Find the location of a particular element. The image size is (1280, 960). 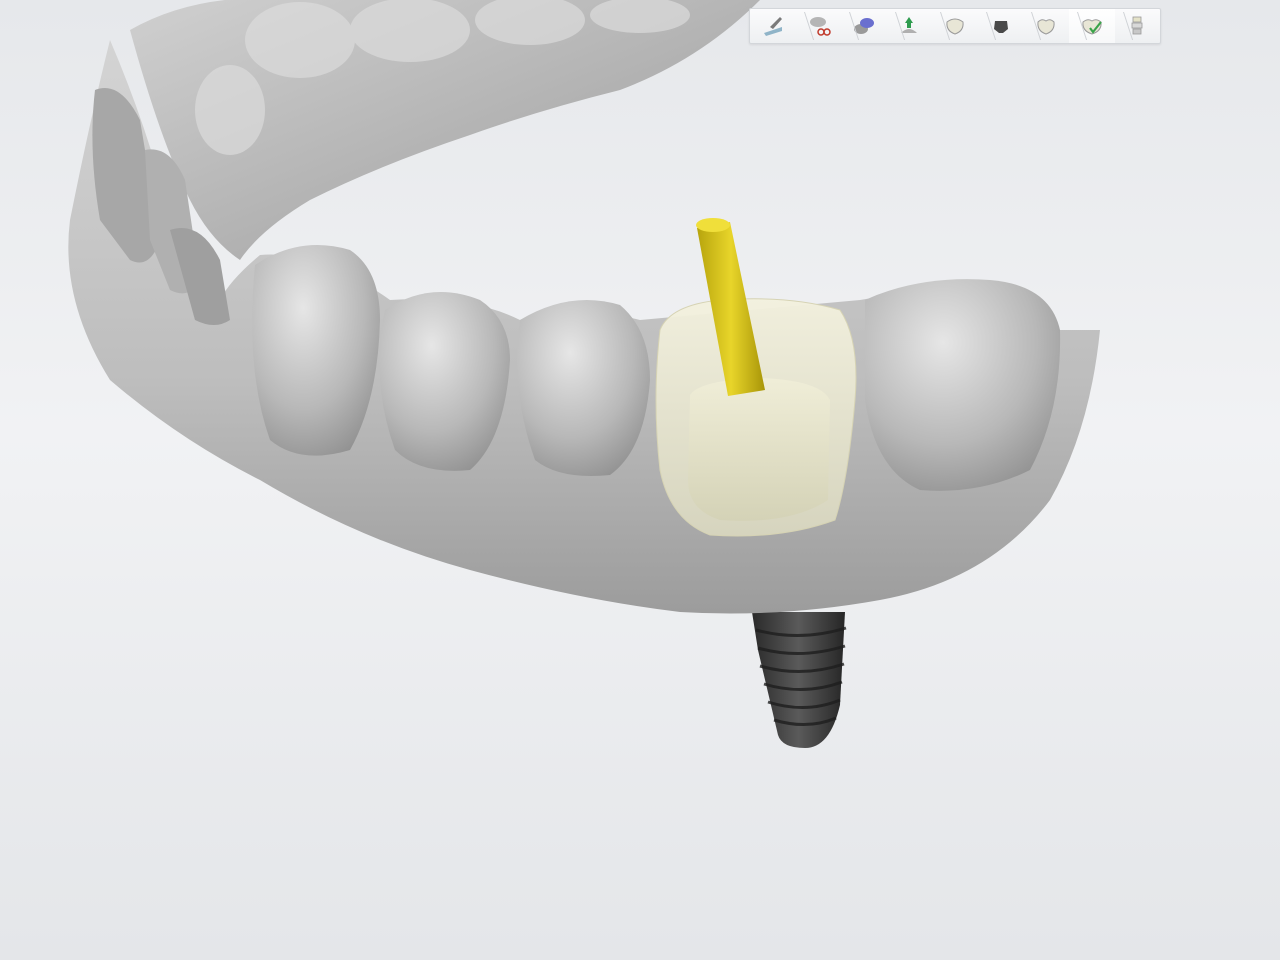

crown-restoration is located at coordinates (756, 417).